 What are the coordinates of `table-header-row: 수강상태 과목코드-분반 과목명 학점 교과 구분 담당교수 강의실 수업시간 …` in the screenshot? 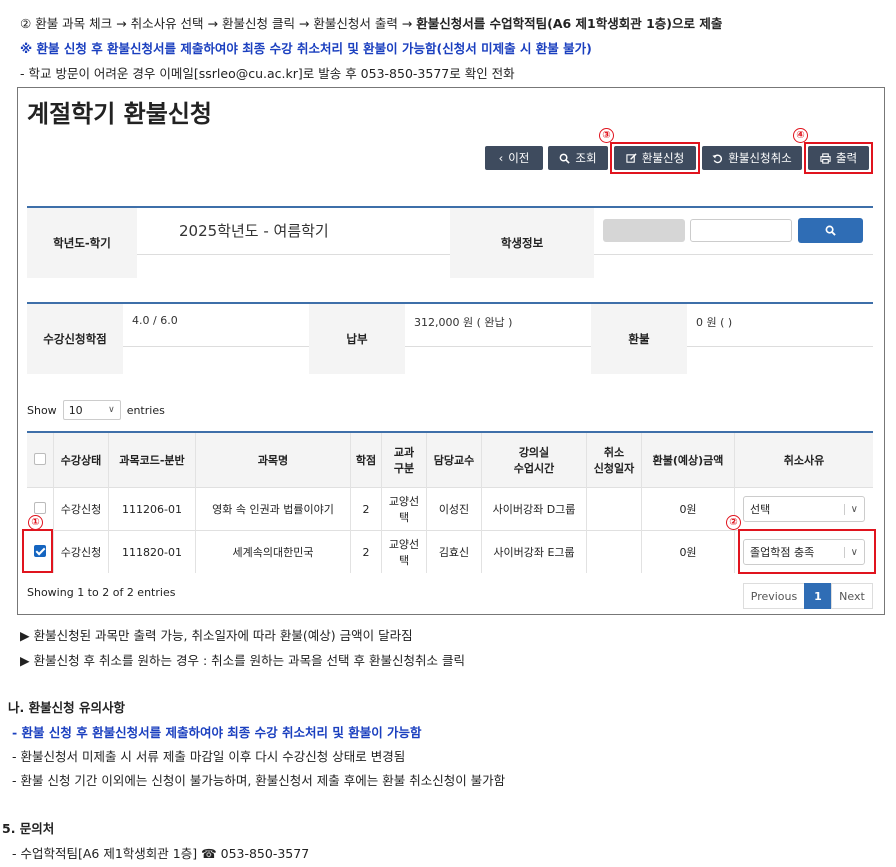 It's located at (450, 459).